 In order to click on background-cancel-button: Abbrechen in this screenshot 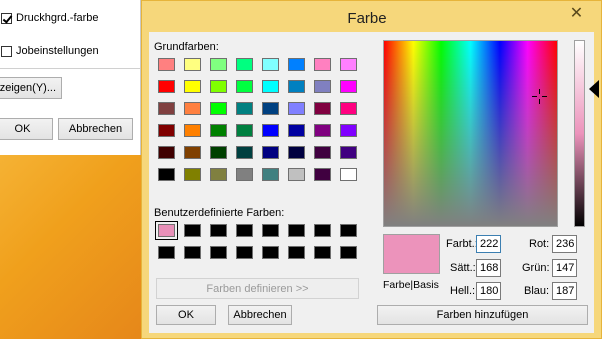, I will do `click(95, 129)`.